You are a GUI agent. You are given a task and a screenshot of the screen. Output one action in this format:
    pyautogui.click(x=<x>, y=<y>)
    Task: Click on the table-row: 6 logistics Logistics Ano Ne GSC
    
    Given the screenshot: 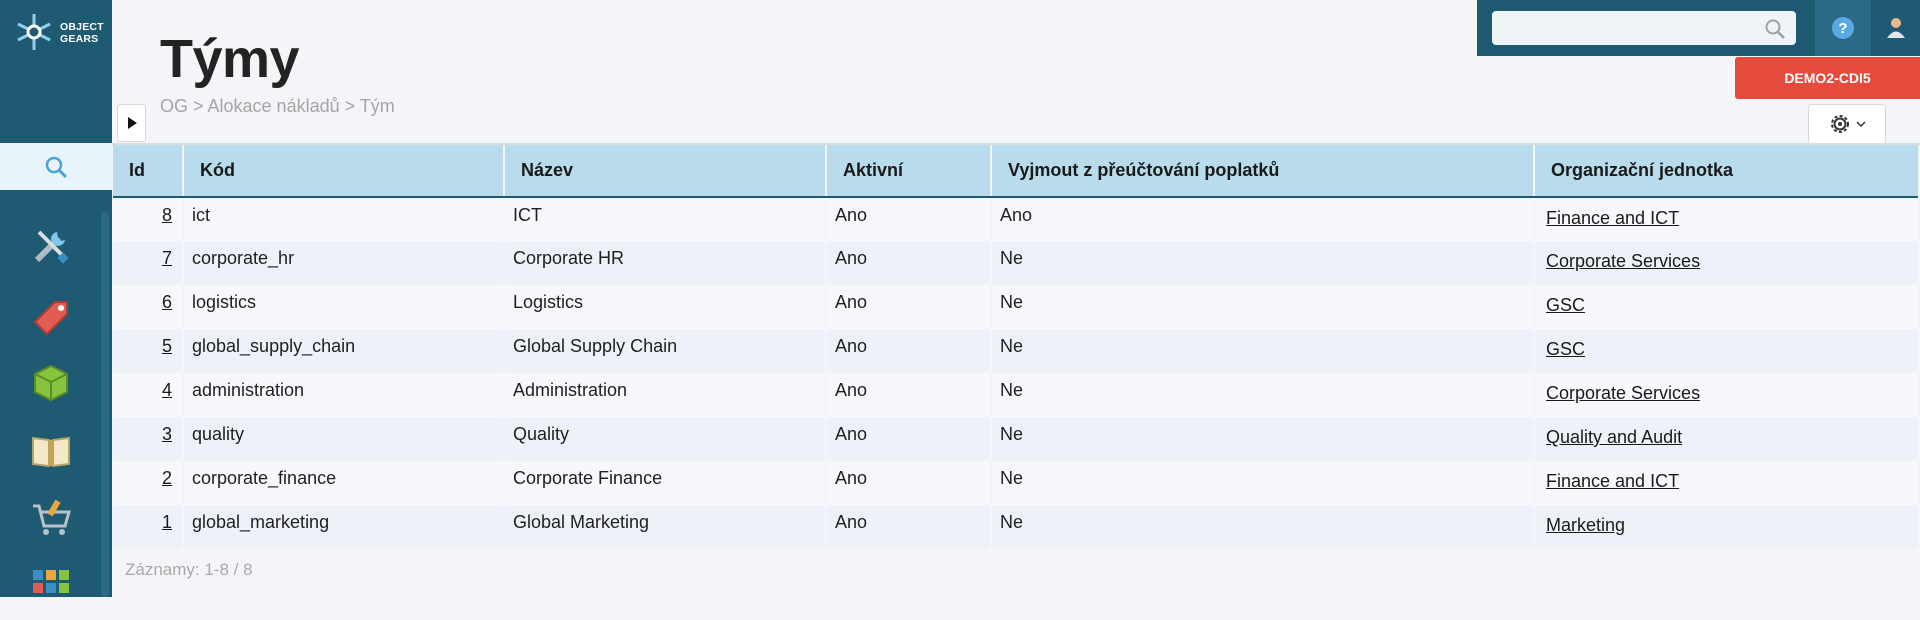 What is the action you would take?
    pyautogui.click(x=1015, y=307)
    